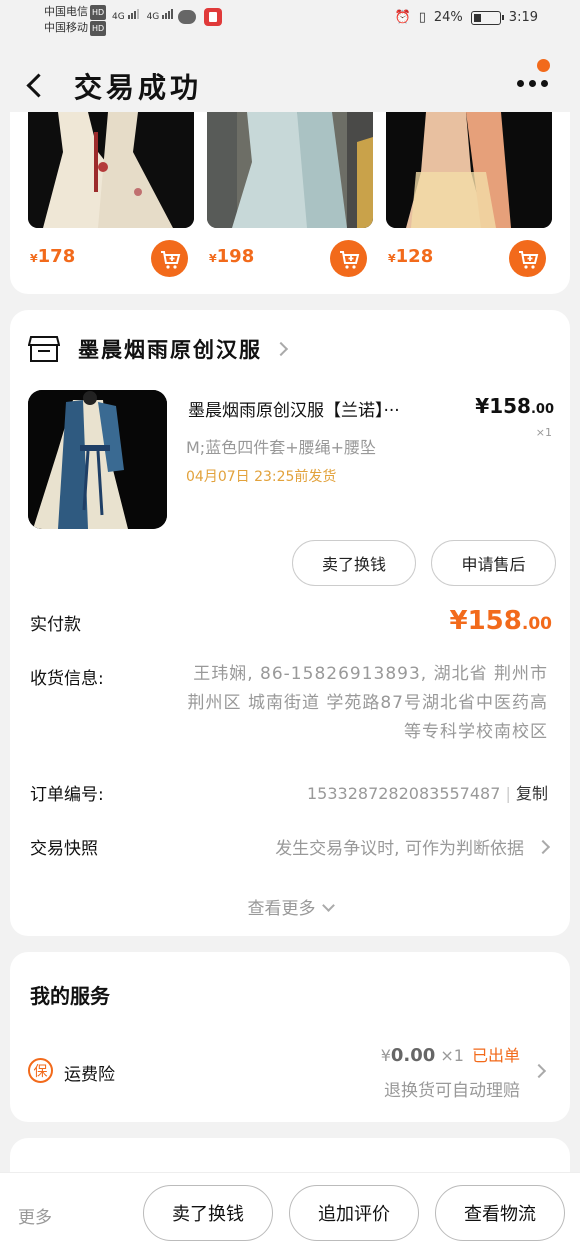 This screenshot has width=580, height=1257. Describe the element at coordinates (53, 256) in the screenshot. I see `recommendation-price: ¥178` at that location.